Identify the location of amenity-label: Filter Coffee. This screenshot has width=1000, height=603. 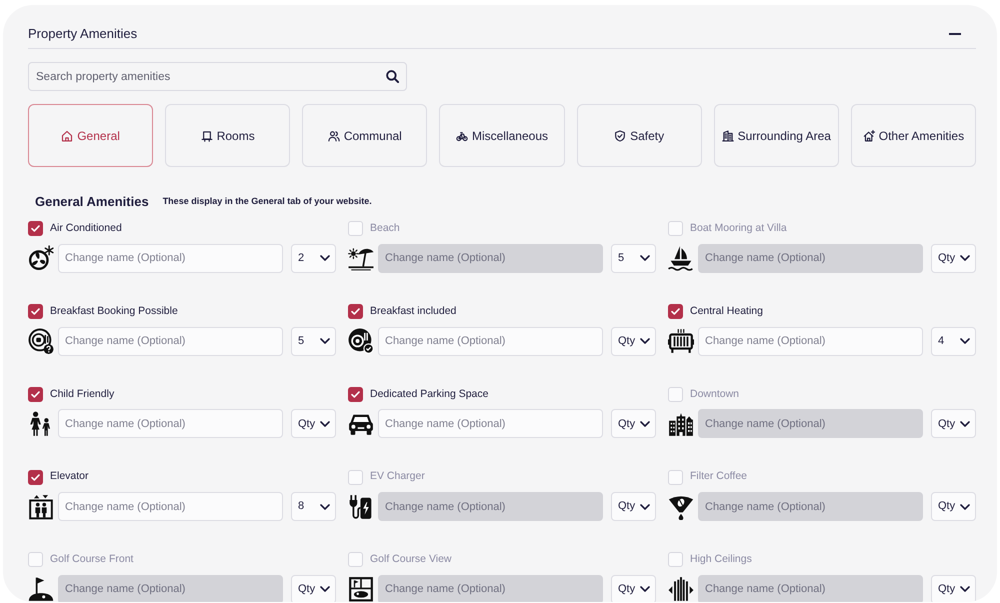
(718, 476).